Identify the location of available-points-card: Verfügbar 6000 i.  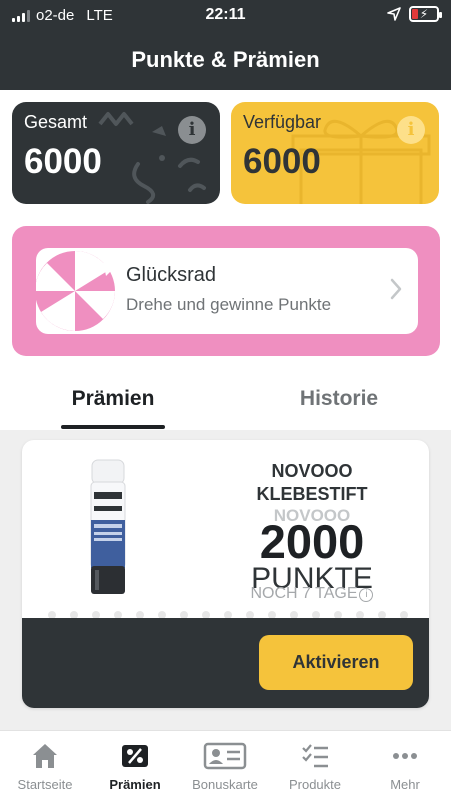
(335, 153).